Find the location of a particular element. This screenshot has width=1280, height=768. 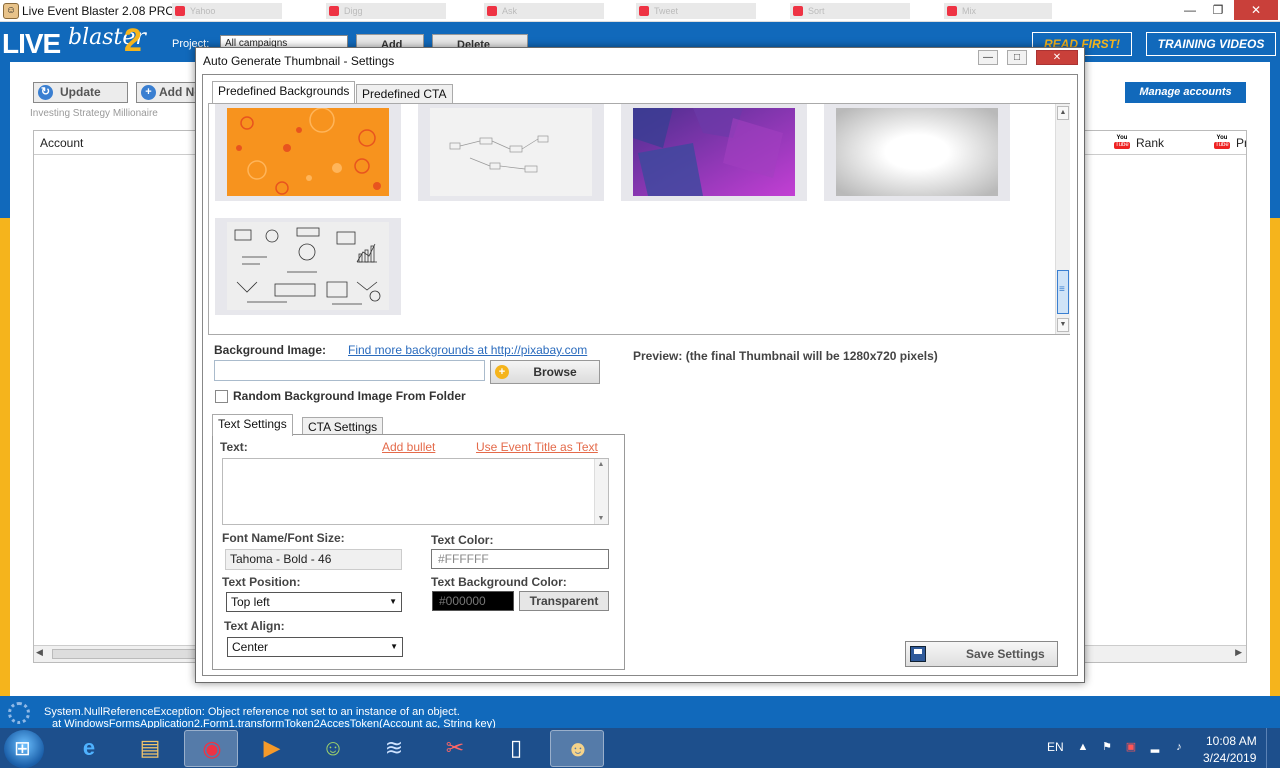

scroll-right-icon: ▶ is located at coordinates (1238, 652).